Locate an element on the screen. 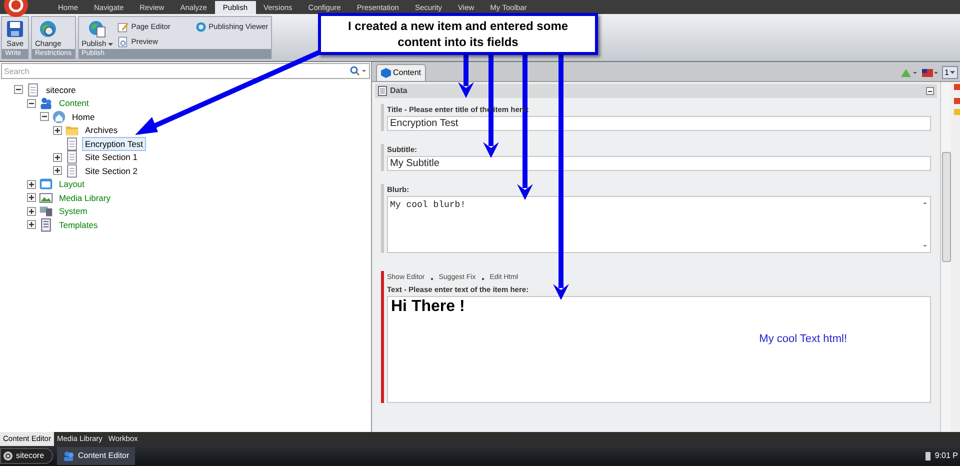 This screenshot has width=960, height=466. editor-heading: Hi There ! is located at coordinates (428, 307).